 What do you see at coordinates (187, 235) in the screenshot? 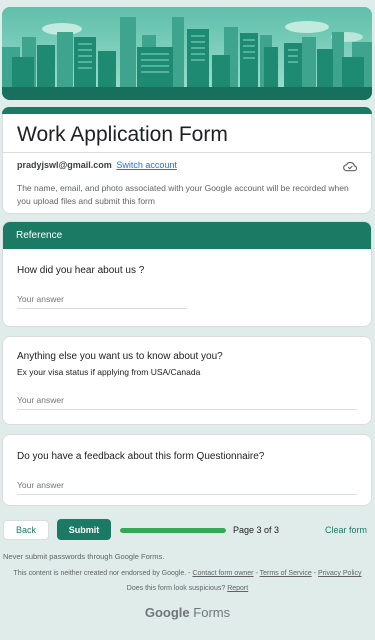
I see `section-title: Reference` at bounding box center [187, 235].